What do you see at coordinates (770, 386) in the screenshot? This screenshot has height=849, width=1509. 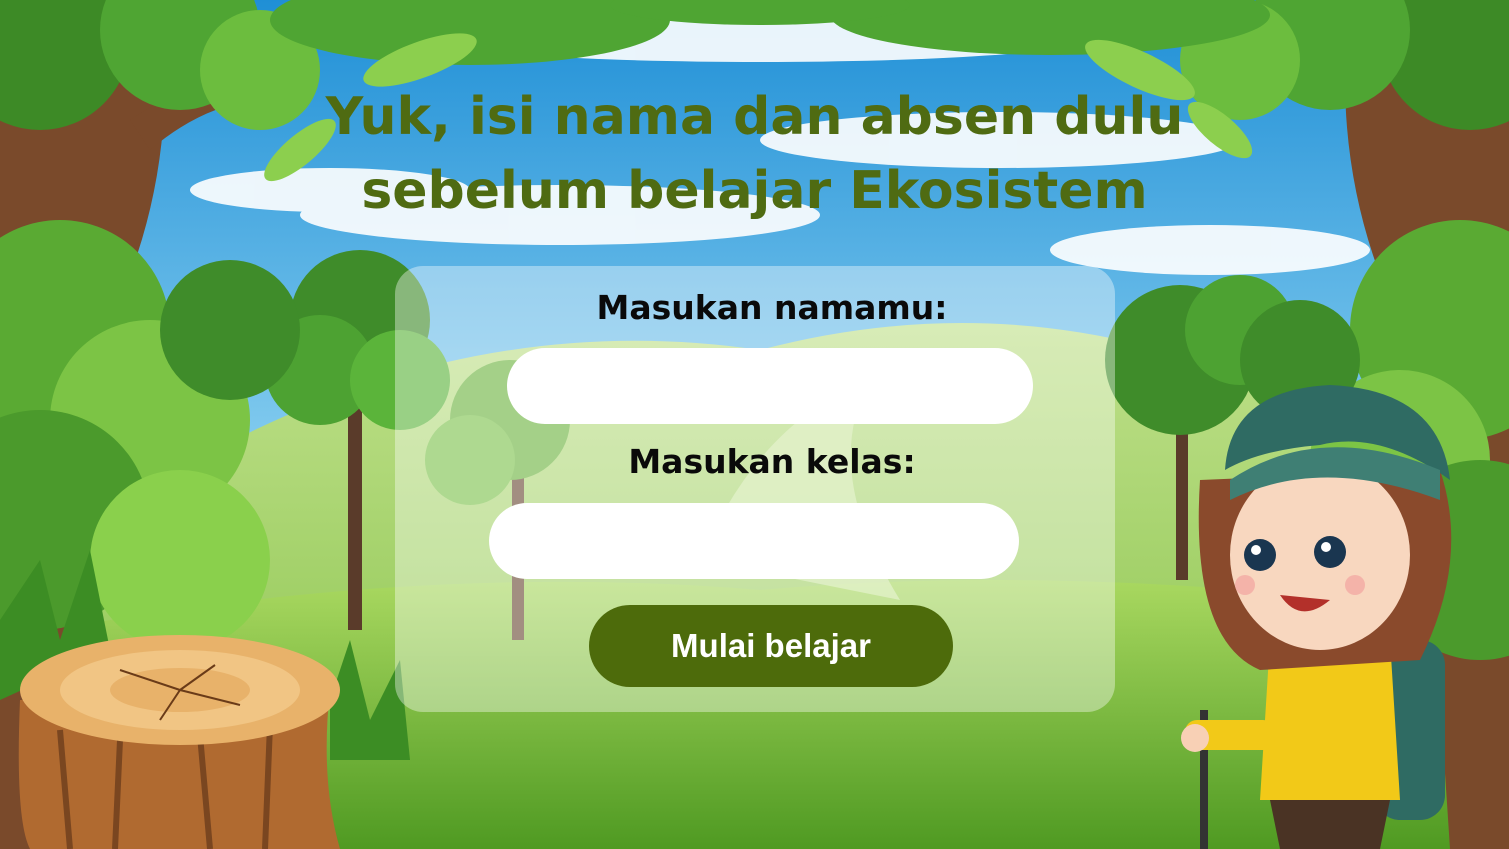 I see `name-input` at bounding box center [770, 386].